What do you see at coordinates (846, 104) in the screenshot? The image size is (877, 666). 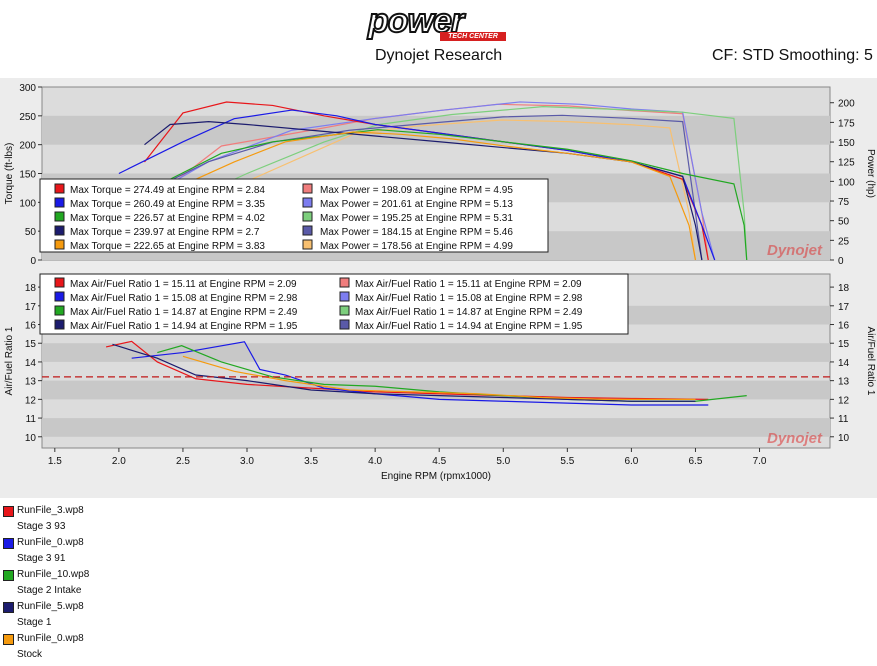 I see `power-tick-label: 200` at bounding box center [846, 104].